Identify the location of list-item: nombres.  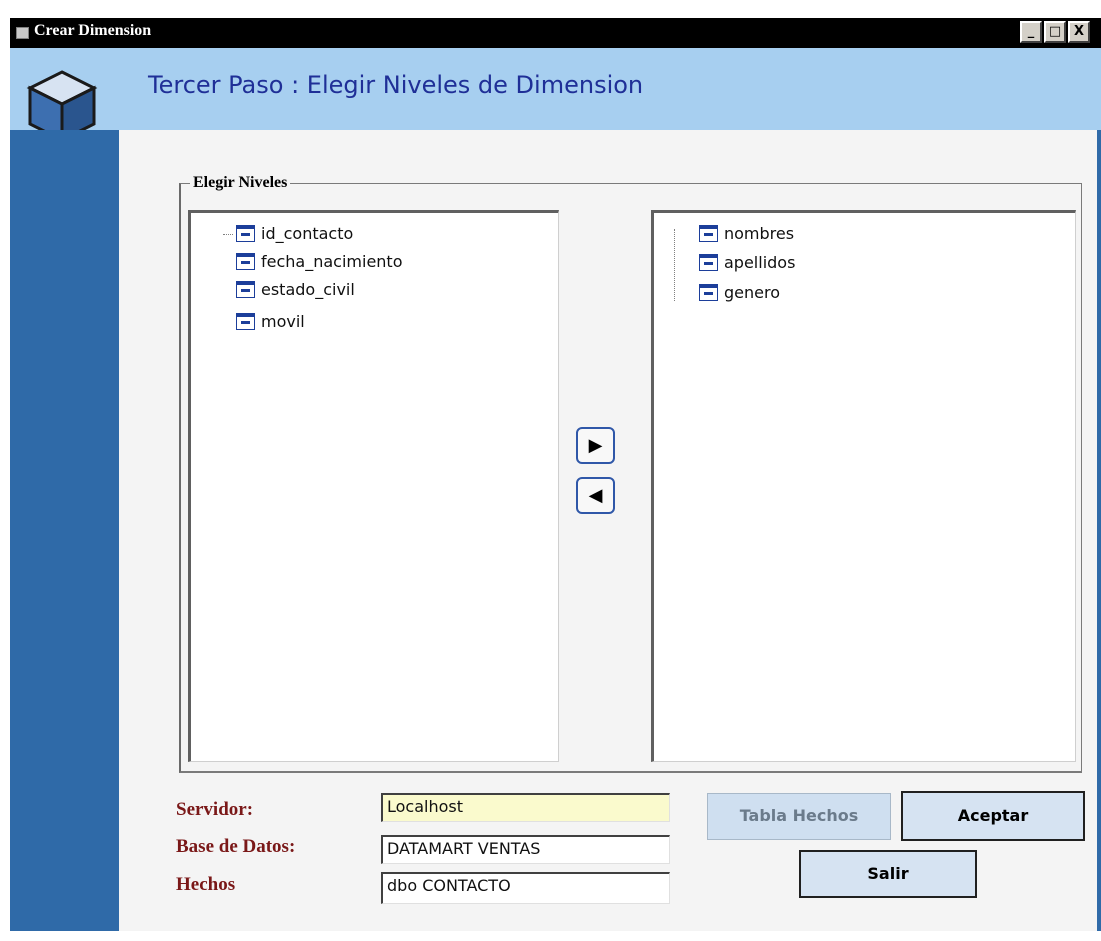
(746, 235).